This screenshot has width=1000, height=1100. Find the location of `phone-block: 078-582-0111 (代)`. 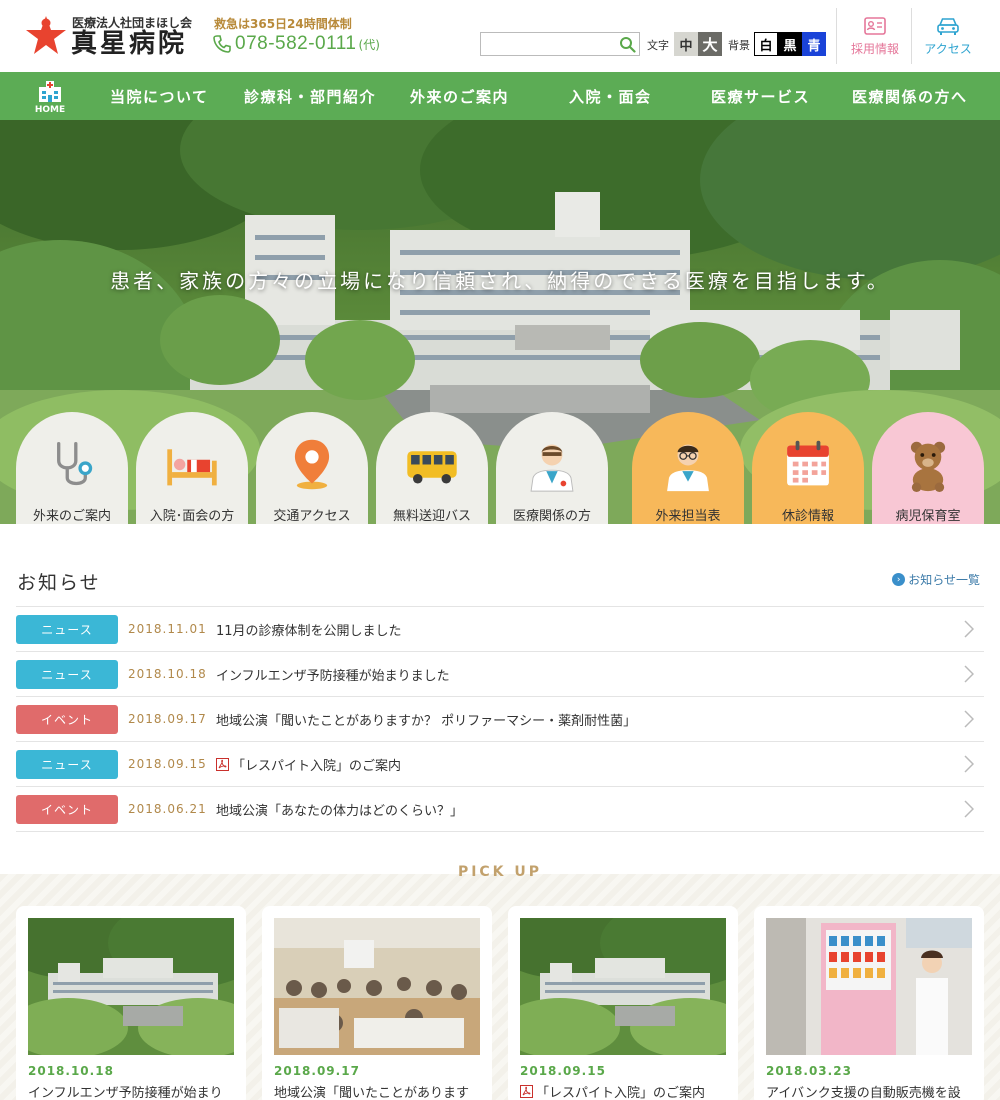

phone-block: 078-582-0111 (代) is located at coordinates (296, 44).